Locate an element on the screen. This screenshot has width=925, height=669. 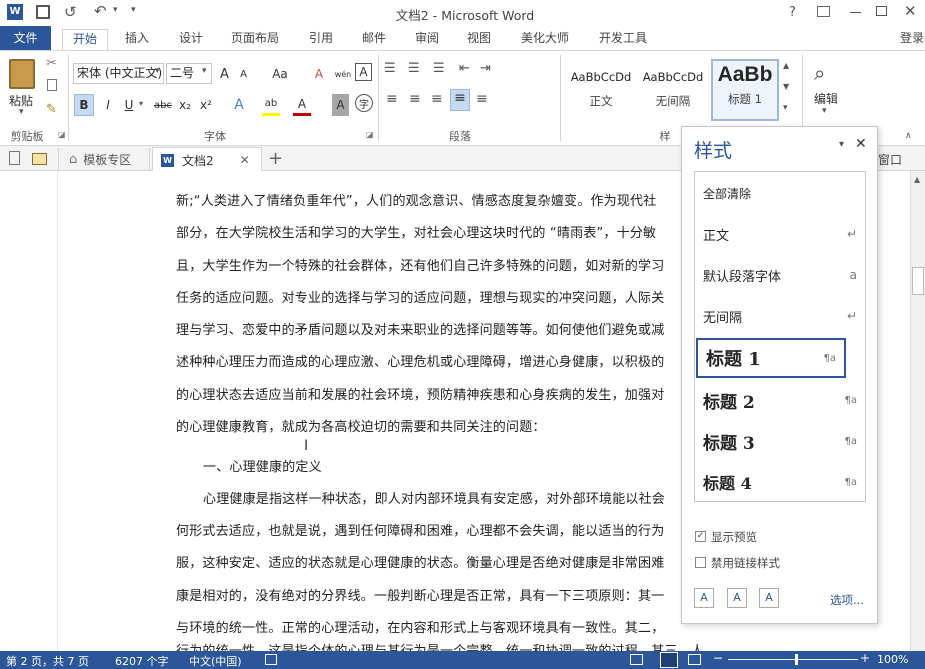
help-button: ? is located at coordinates (792, 12).